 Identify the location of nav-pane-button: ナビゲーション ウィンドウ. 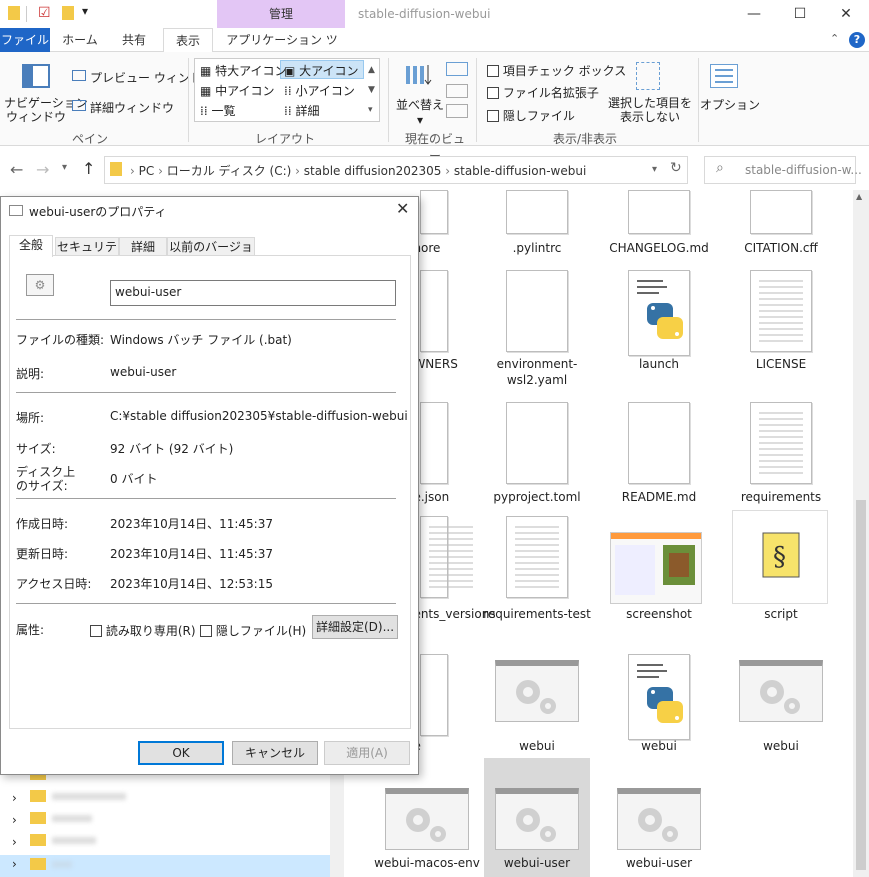
(46, 110).